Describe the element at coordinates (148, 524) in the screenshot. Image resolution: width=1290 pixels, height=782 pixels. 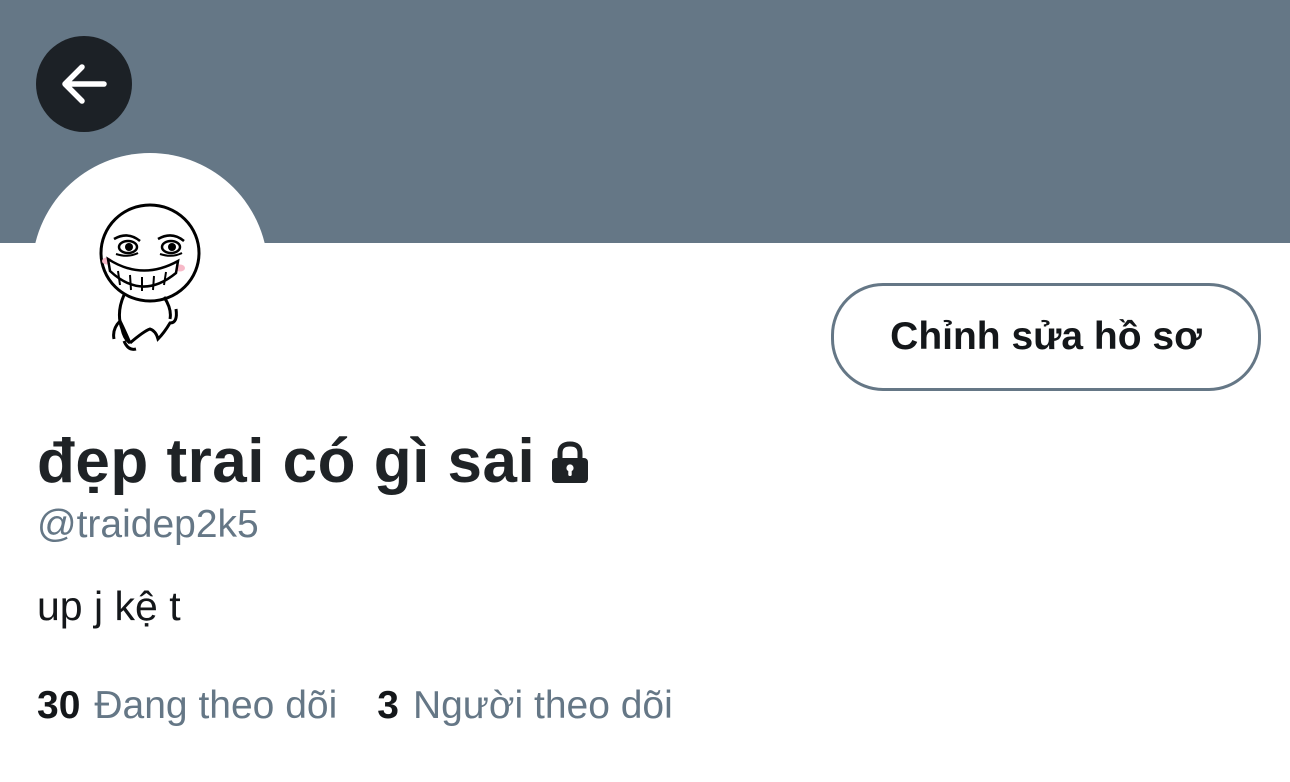
I see `profile-handle: @traidep2k5` at that location.